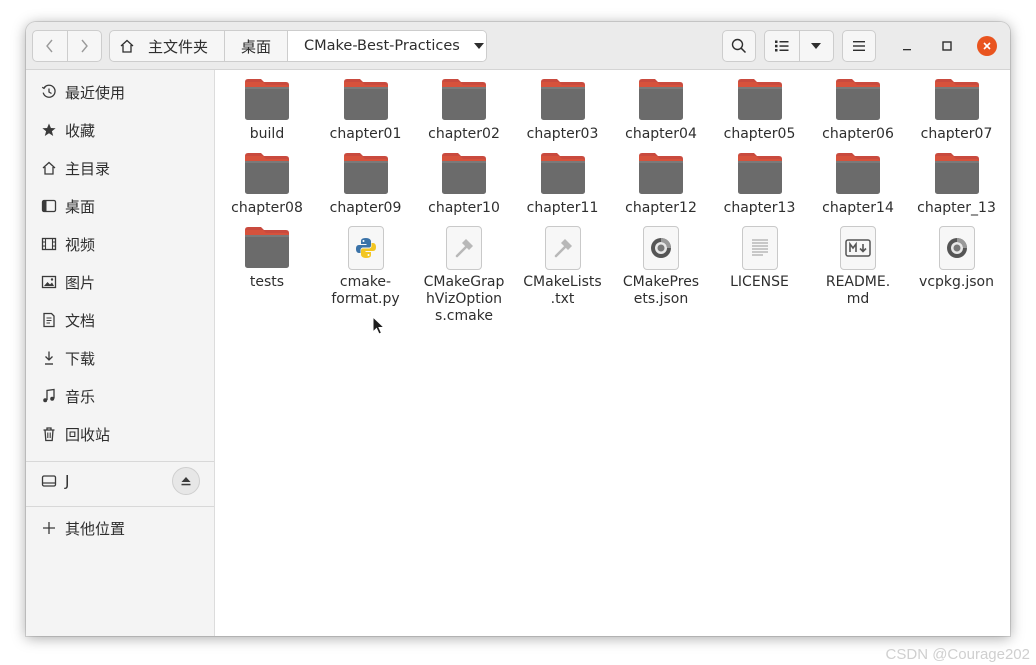  What do you see at coordinates (49, 92) in the screenshot?
I see `clock-icon` at bounding box center [49, 92].